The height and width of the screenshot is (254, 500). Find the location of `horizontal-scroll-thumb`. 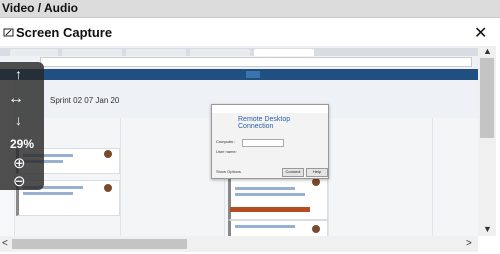

horizontal-scroll-thumb is located at coordinates (99, 244).